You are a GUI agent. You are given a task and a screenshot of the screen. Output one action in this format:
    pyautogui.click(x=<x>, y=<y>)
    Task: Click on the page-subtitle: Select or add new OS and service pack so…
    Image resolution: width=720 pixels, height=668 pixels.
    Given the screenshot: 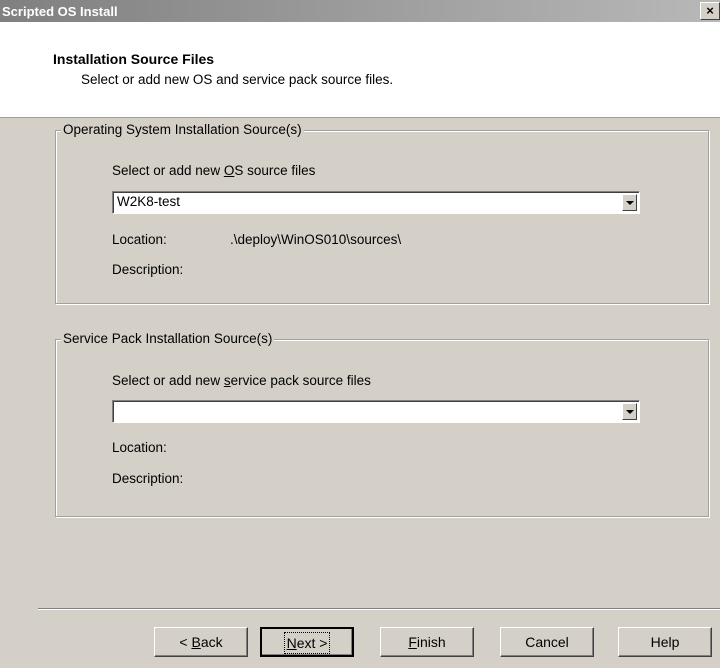 What is the action you would take?
    pyautogui.click(x=237, y=79)
    